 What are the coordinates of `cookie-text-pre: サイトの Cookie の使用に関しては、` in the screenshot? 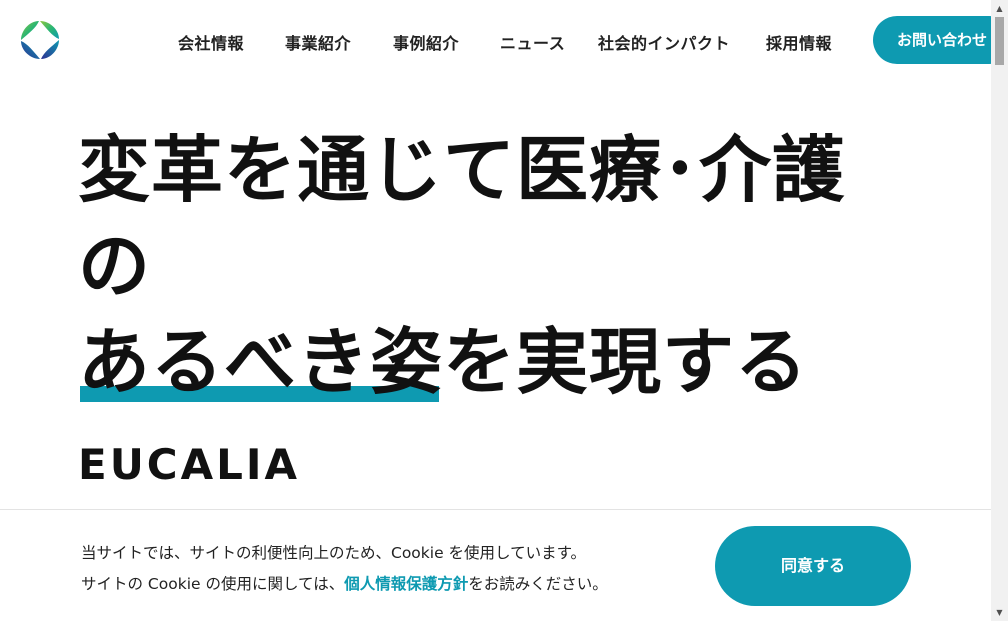 It's located at (213, 584).